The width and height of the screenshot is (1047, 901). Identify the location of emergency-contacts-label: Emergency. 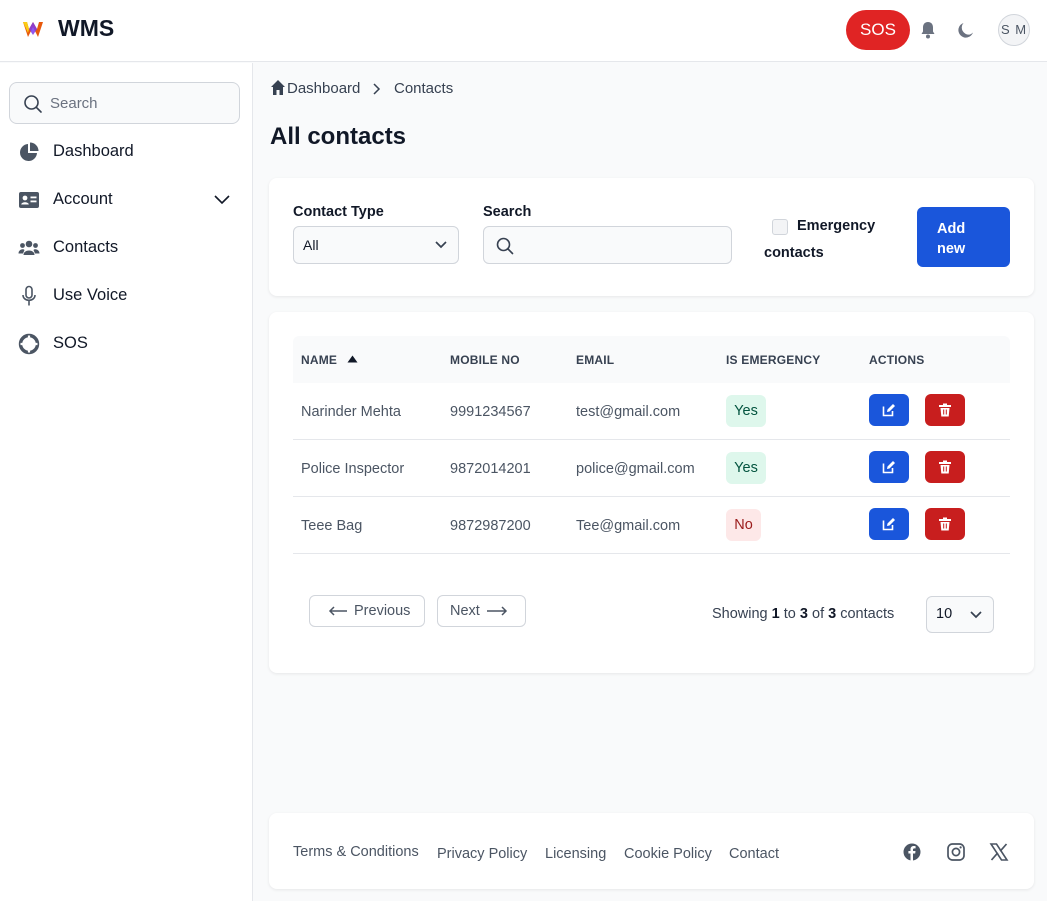
(836, 226).